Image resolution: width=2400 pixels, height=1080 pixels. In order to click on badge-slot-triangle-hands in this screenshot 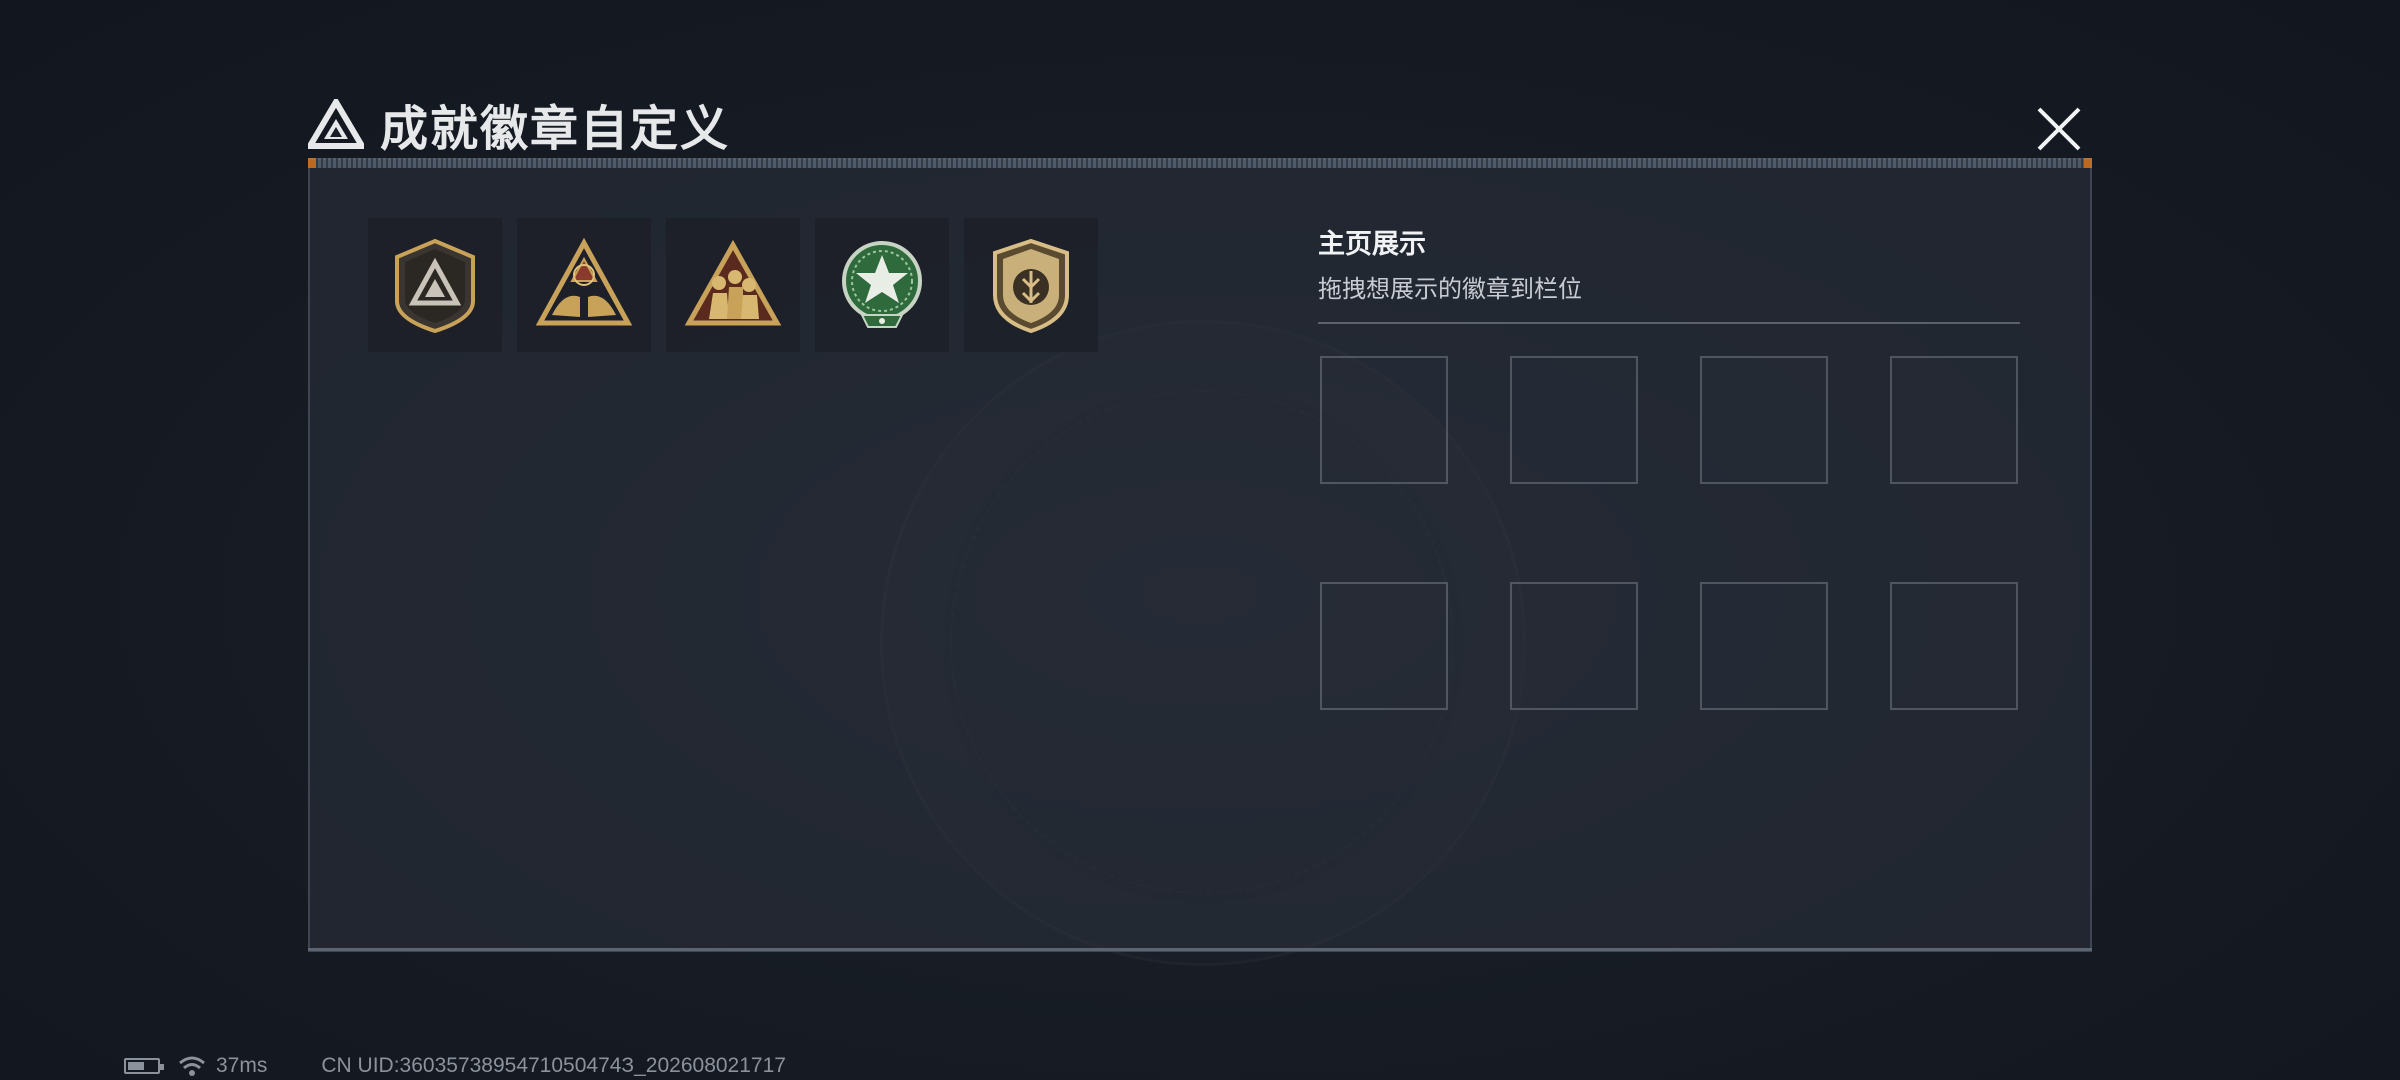, I will do `click(584, 285)`.